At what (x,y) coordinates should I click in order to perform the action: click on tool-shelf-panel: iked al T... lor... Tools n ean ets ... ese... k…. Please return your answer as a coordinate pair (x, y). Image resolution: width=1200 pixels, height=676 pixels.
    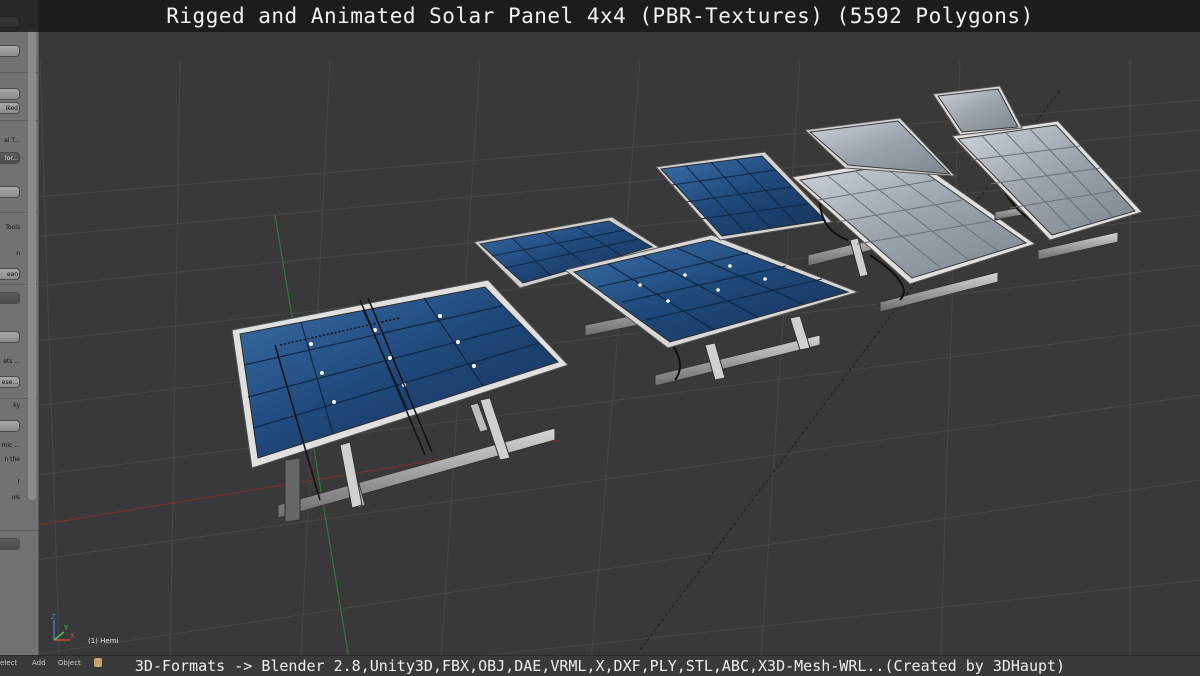
    Looking at the image, I should click on (19, 327).